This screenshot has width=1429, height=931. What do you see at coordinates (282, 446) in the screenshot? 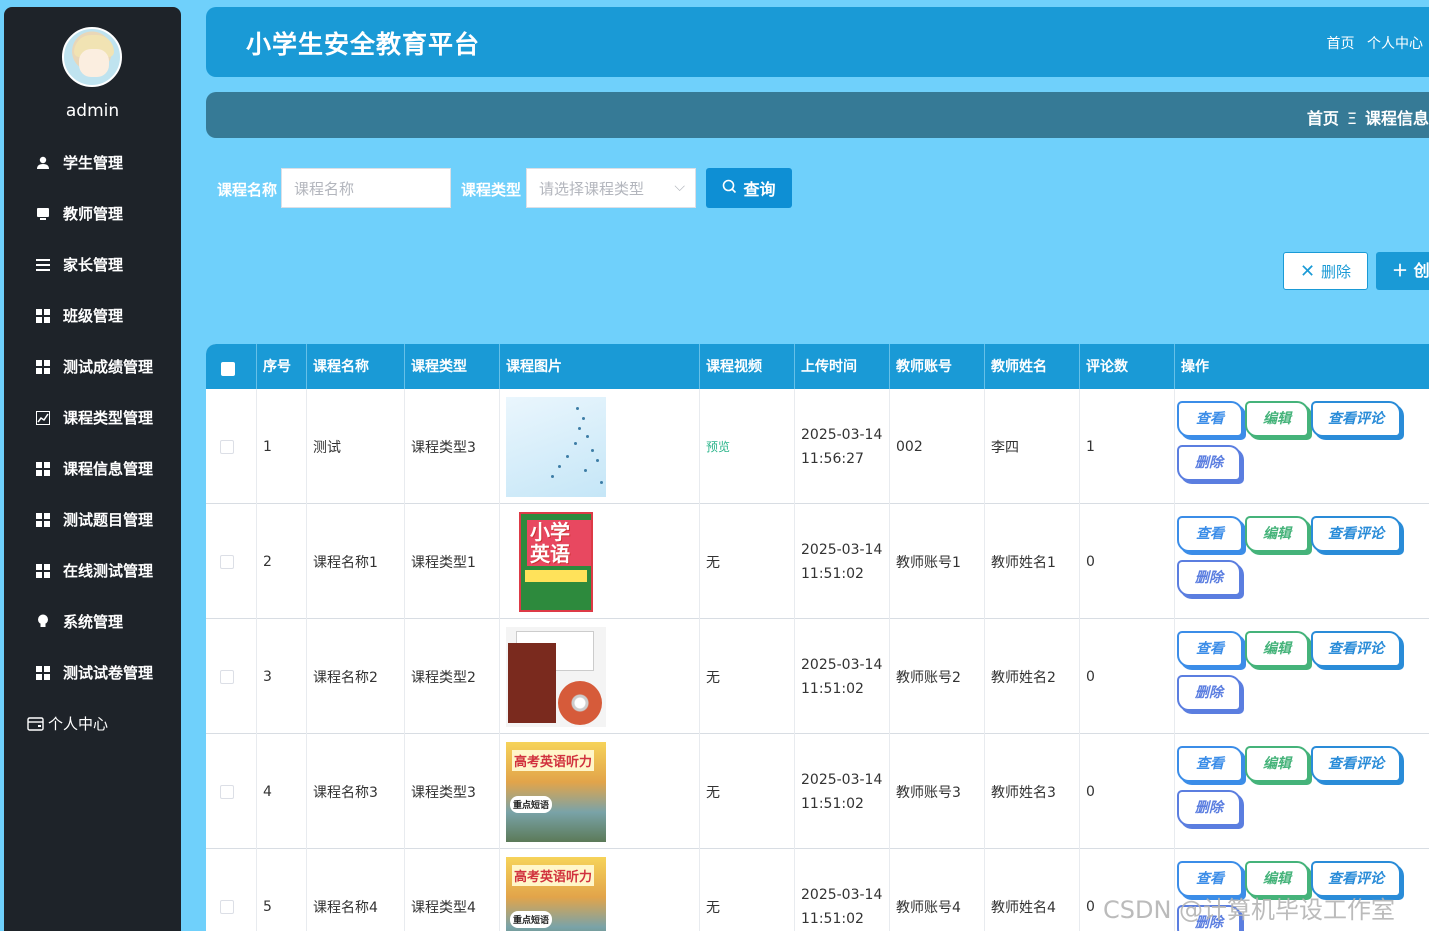
I see `cell-index: 1` at bounding box center [282, 446].